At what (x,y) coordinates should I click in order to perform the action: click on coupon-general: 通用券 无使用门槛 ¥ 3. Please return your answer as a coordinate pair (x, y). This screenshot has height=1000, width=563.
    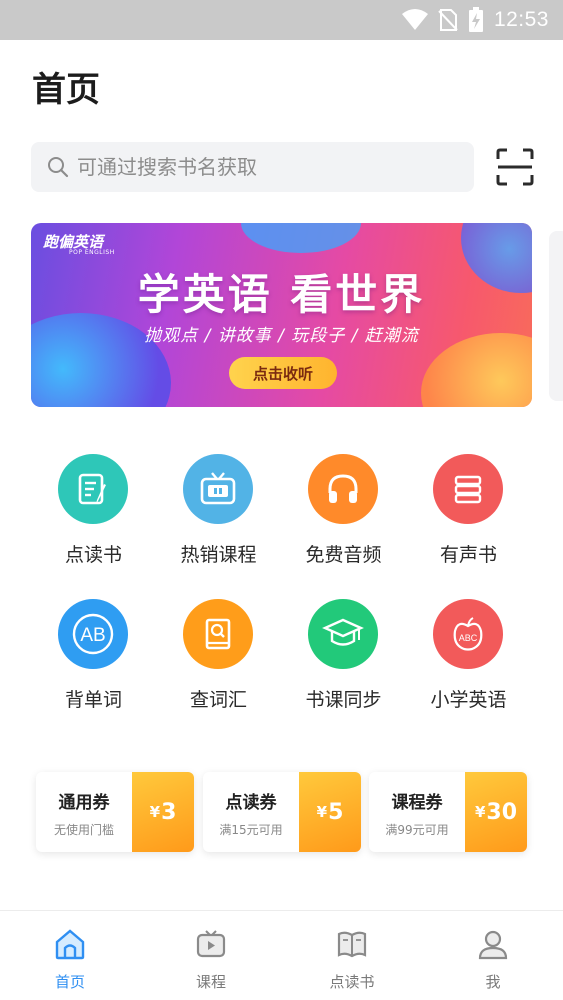
    Looking at the image, I should click on (115, 812).